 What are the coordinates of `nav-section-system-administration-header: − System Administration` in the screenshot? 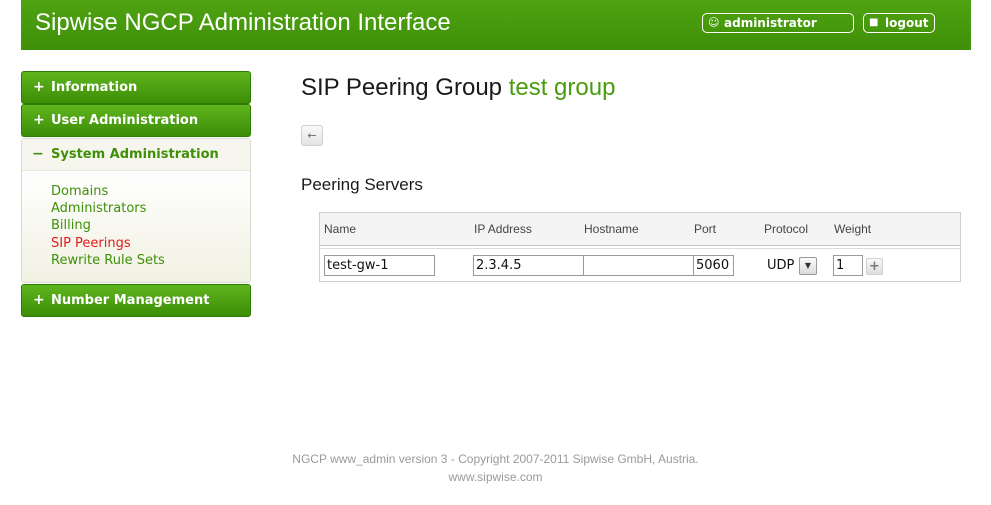 It's located at (136, 155).